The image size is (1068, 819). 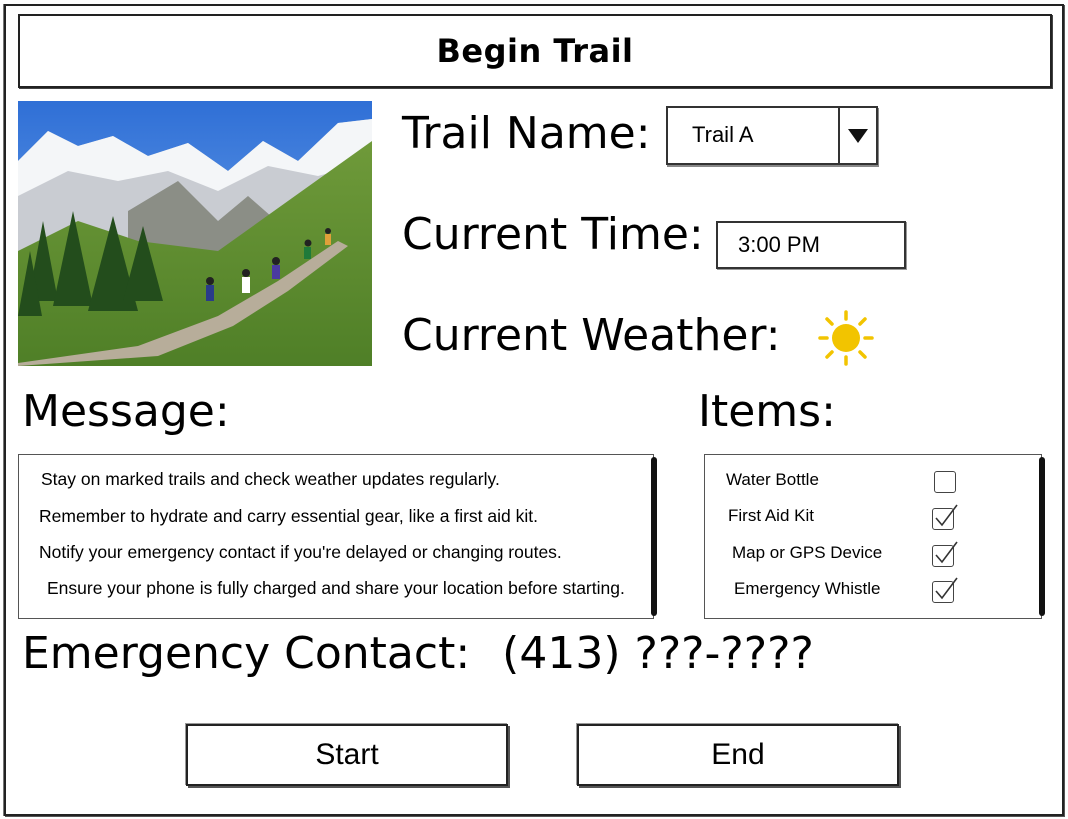 What do you see at coordinates (658, 653) in the screenshot?
I see `emergency-contact-number: (413) ???-????` at bounding box center [658, 653].